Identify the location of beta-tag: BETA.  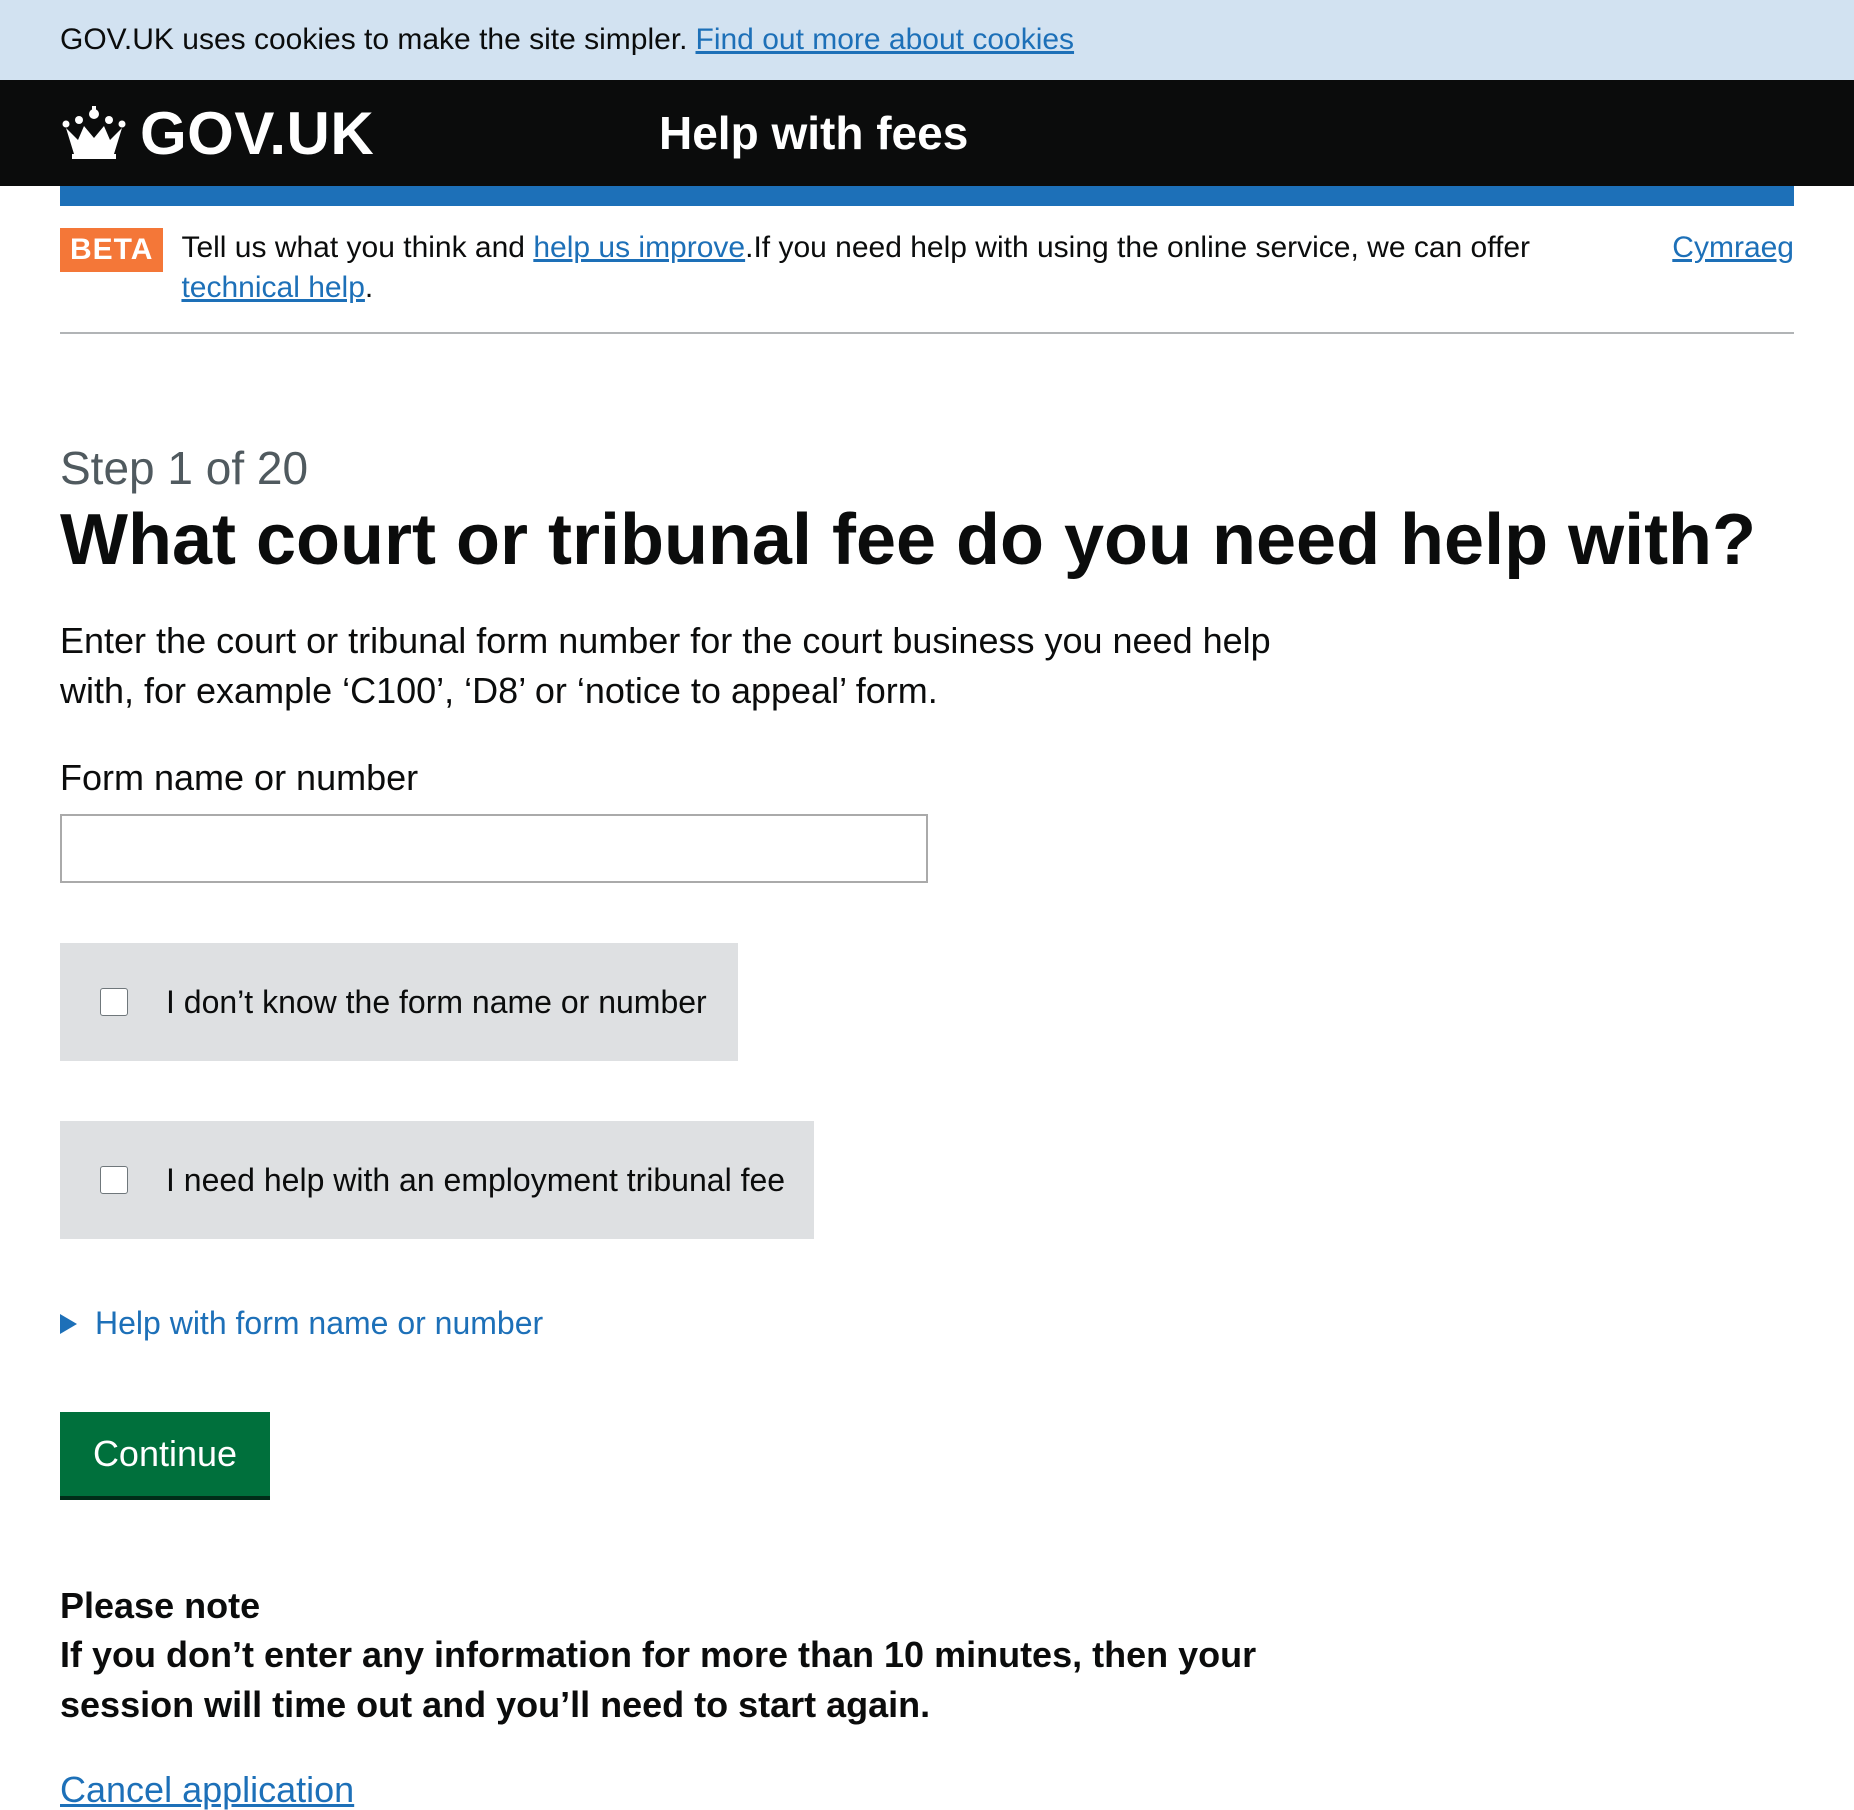
(112, 250).